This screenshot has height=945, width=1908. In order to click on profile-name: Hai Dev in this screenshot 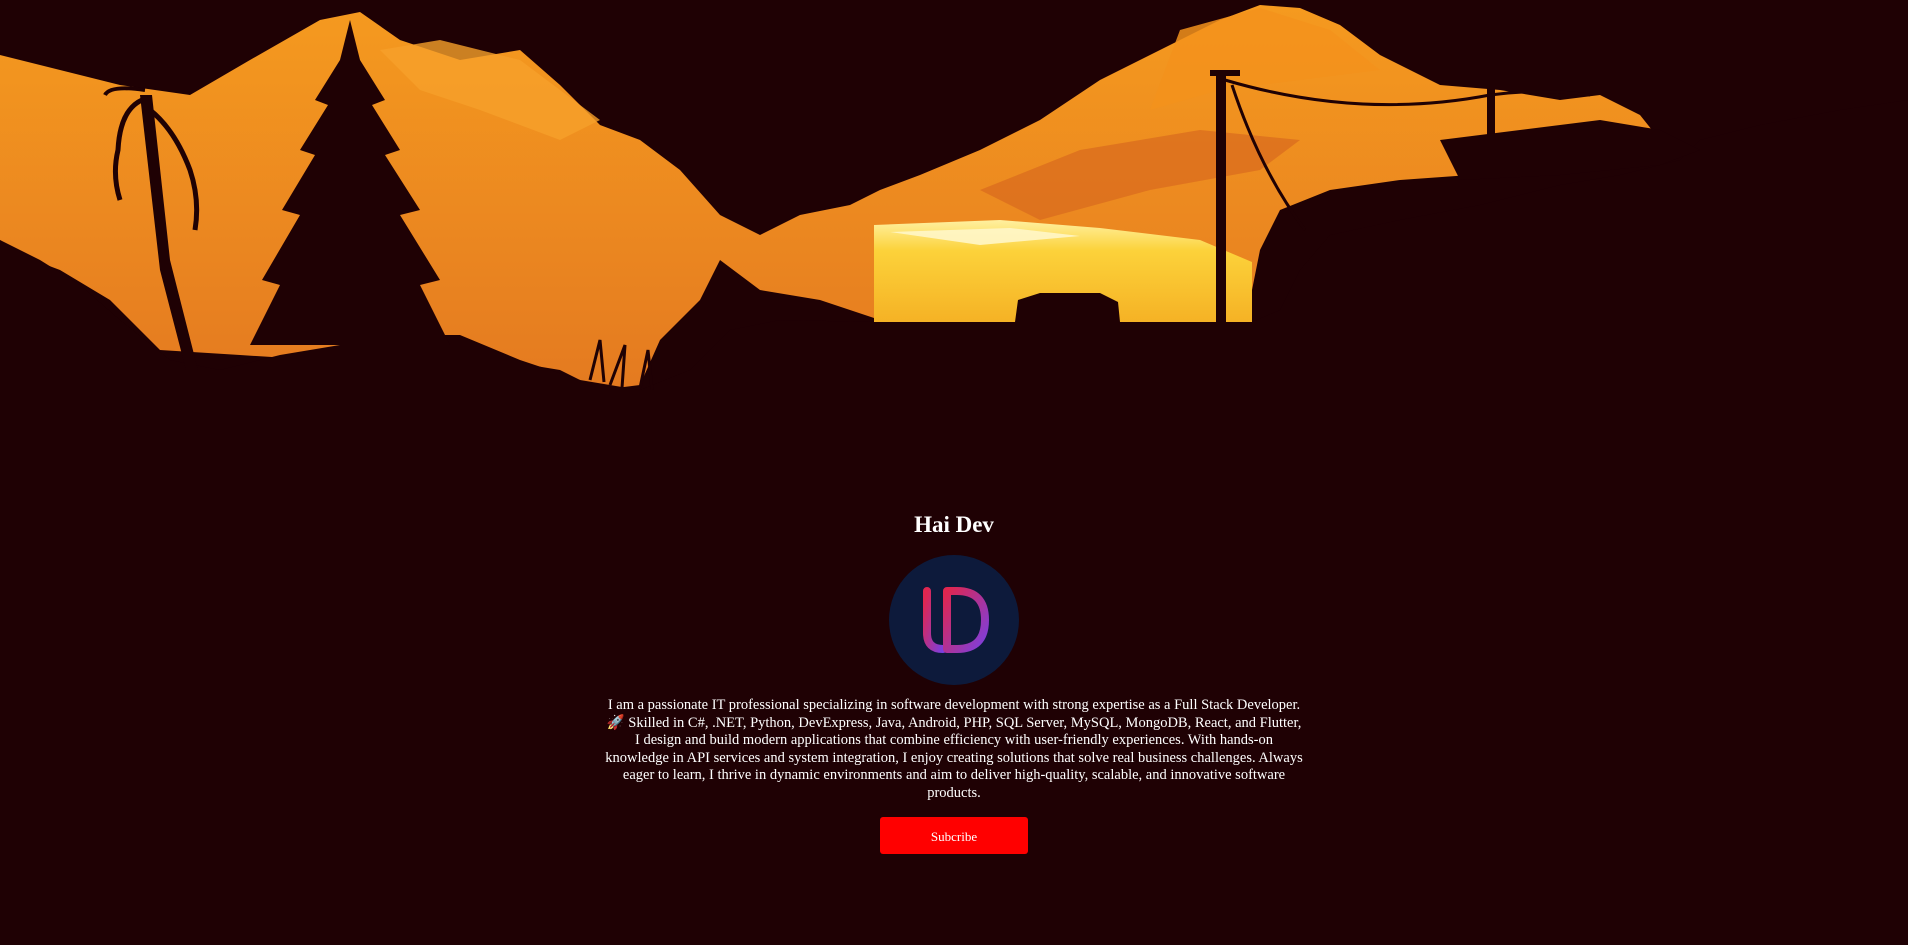, I will do `click(954, 524)`.